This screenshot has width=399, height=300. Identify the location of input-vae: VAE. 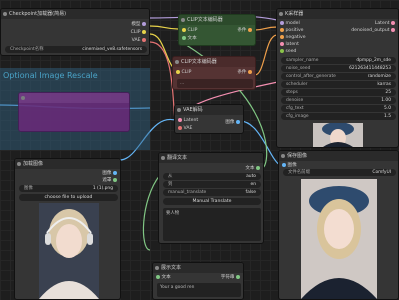
(185, 128).